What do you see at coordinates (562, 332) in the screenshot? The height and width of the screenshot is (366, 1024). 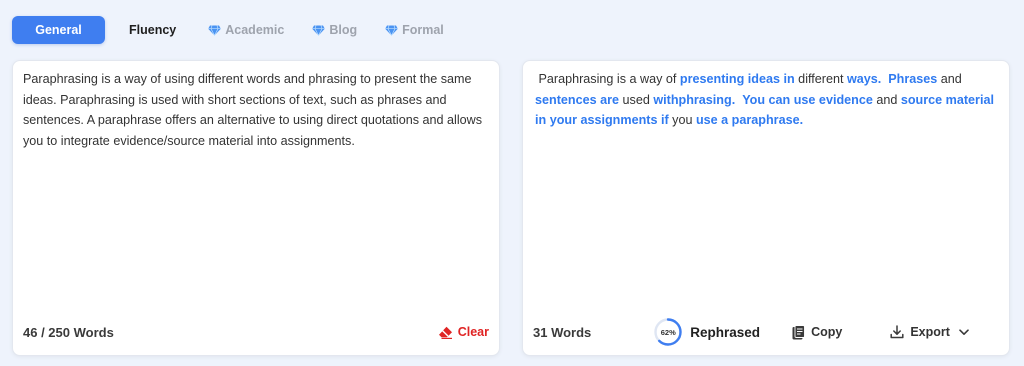 I see `output-word-count: 31 Words` at bounding box center [562, 332].